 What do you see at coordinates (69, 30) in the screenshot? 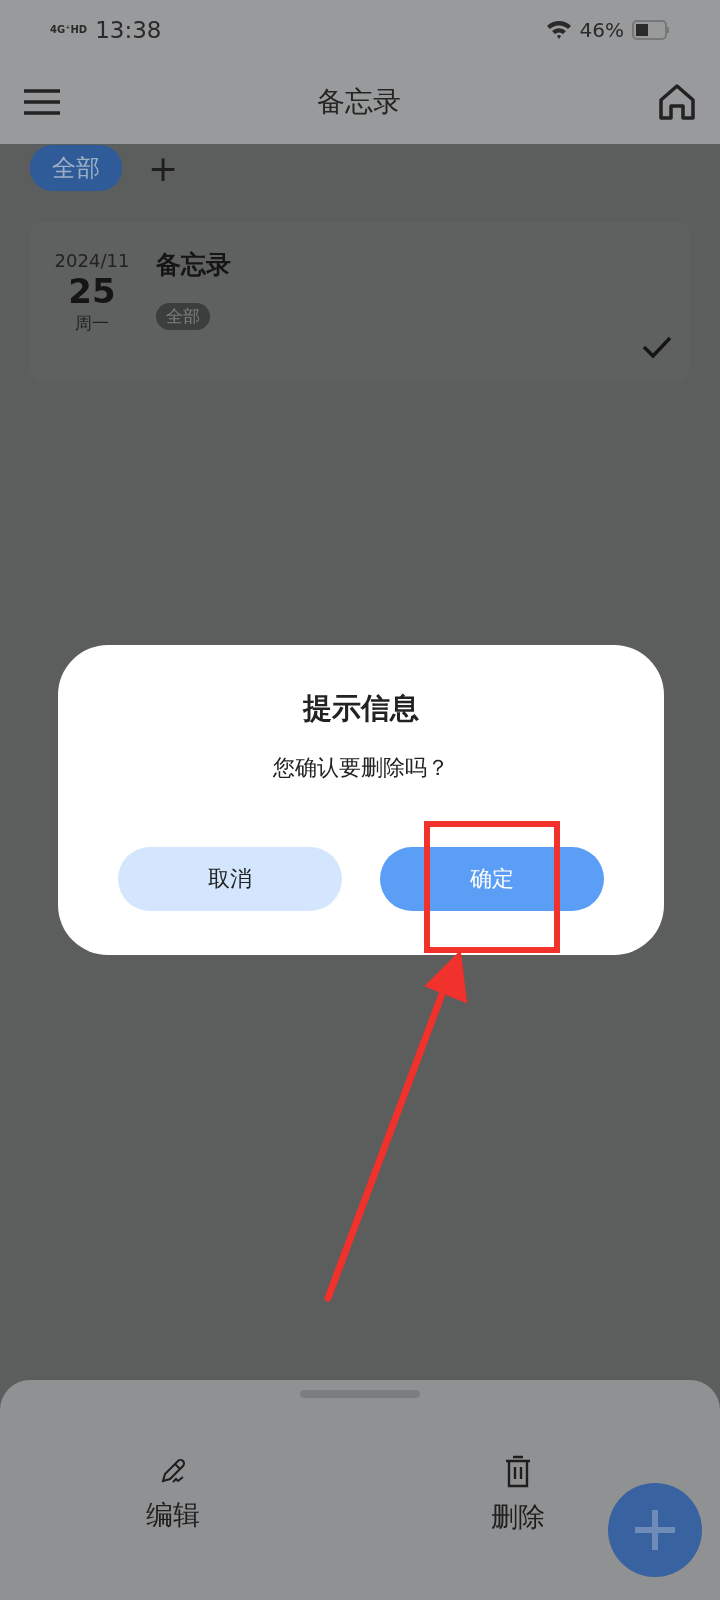
I see `network-indicator: 4G⁺HD` at bounding box center [69, 30].